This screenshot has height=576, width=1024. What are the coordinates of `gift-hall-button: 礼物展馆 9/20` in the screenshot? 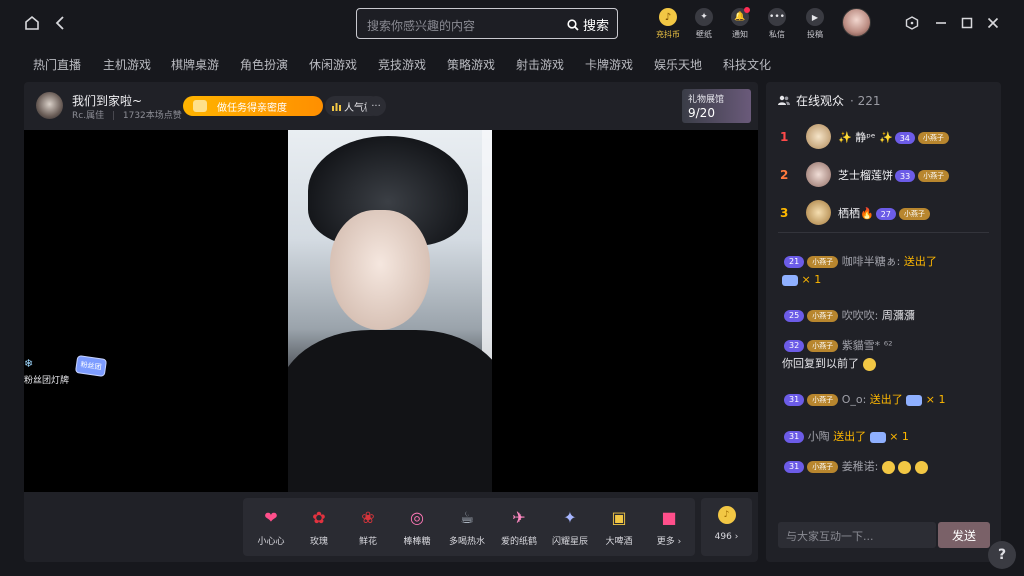 It's located at (716, 106).